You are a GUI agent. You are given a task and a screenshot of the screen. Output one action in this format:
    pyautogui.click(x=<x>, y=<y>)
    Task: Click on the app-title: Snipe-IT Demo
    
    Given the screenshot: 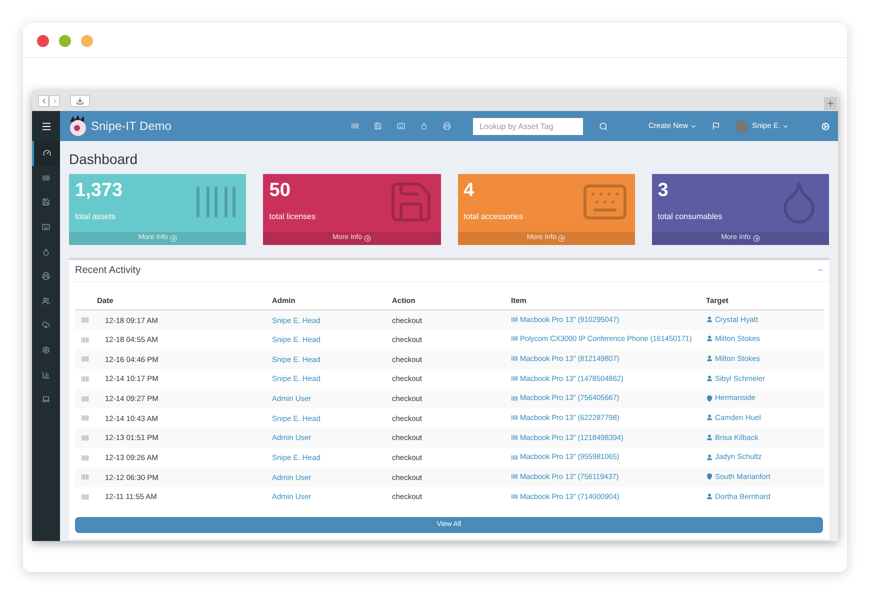 What is the action you would take?
    pyautogui.click(x=131, y=126)
    